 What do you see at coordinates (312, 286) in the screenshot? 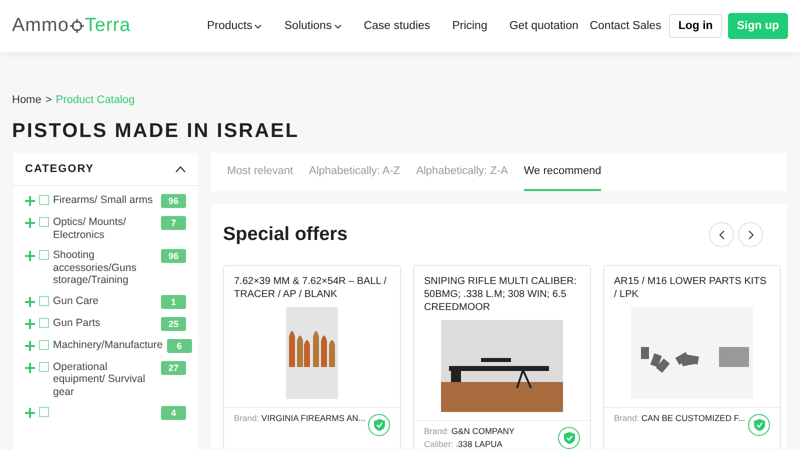
I see `product-title: 7.62×39 MM & 7.62×54R – BALL / TRACER / AP / BLANK` at bounding box center [312, 286].